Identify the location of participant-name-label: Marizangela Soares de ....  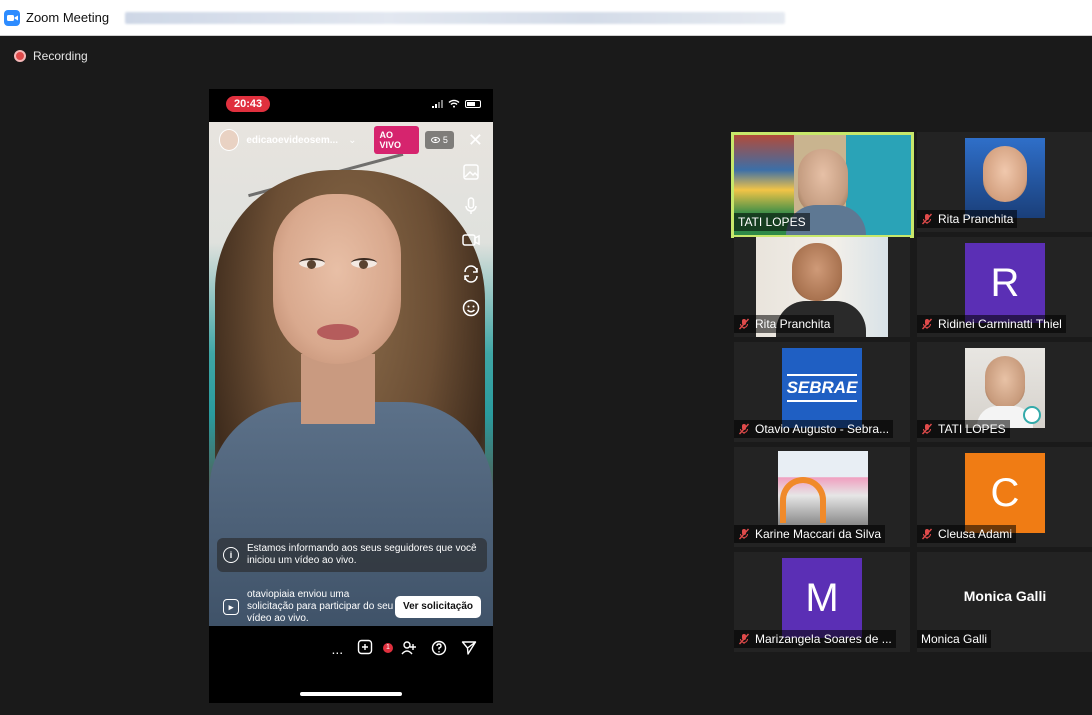
(815, 639).